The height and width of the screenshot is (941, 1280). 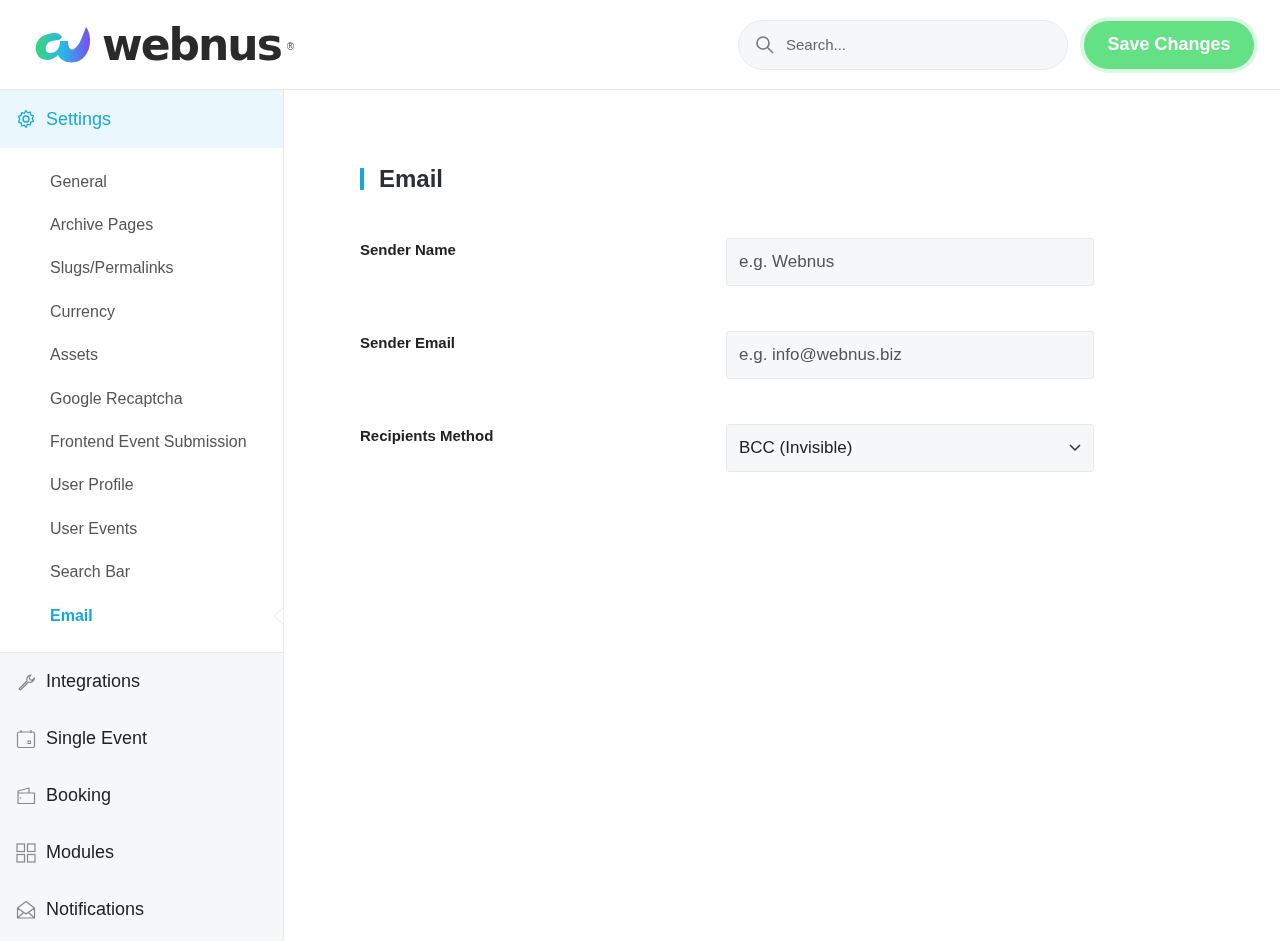 I want to click on field-label: Sender Email, so click(x=408, y=342).